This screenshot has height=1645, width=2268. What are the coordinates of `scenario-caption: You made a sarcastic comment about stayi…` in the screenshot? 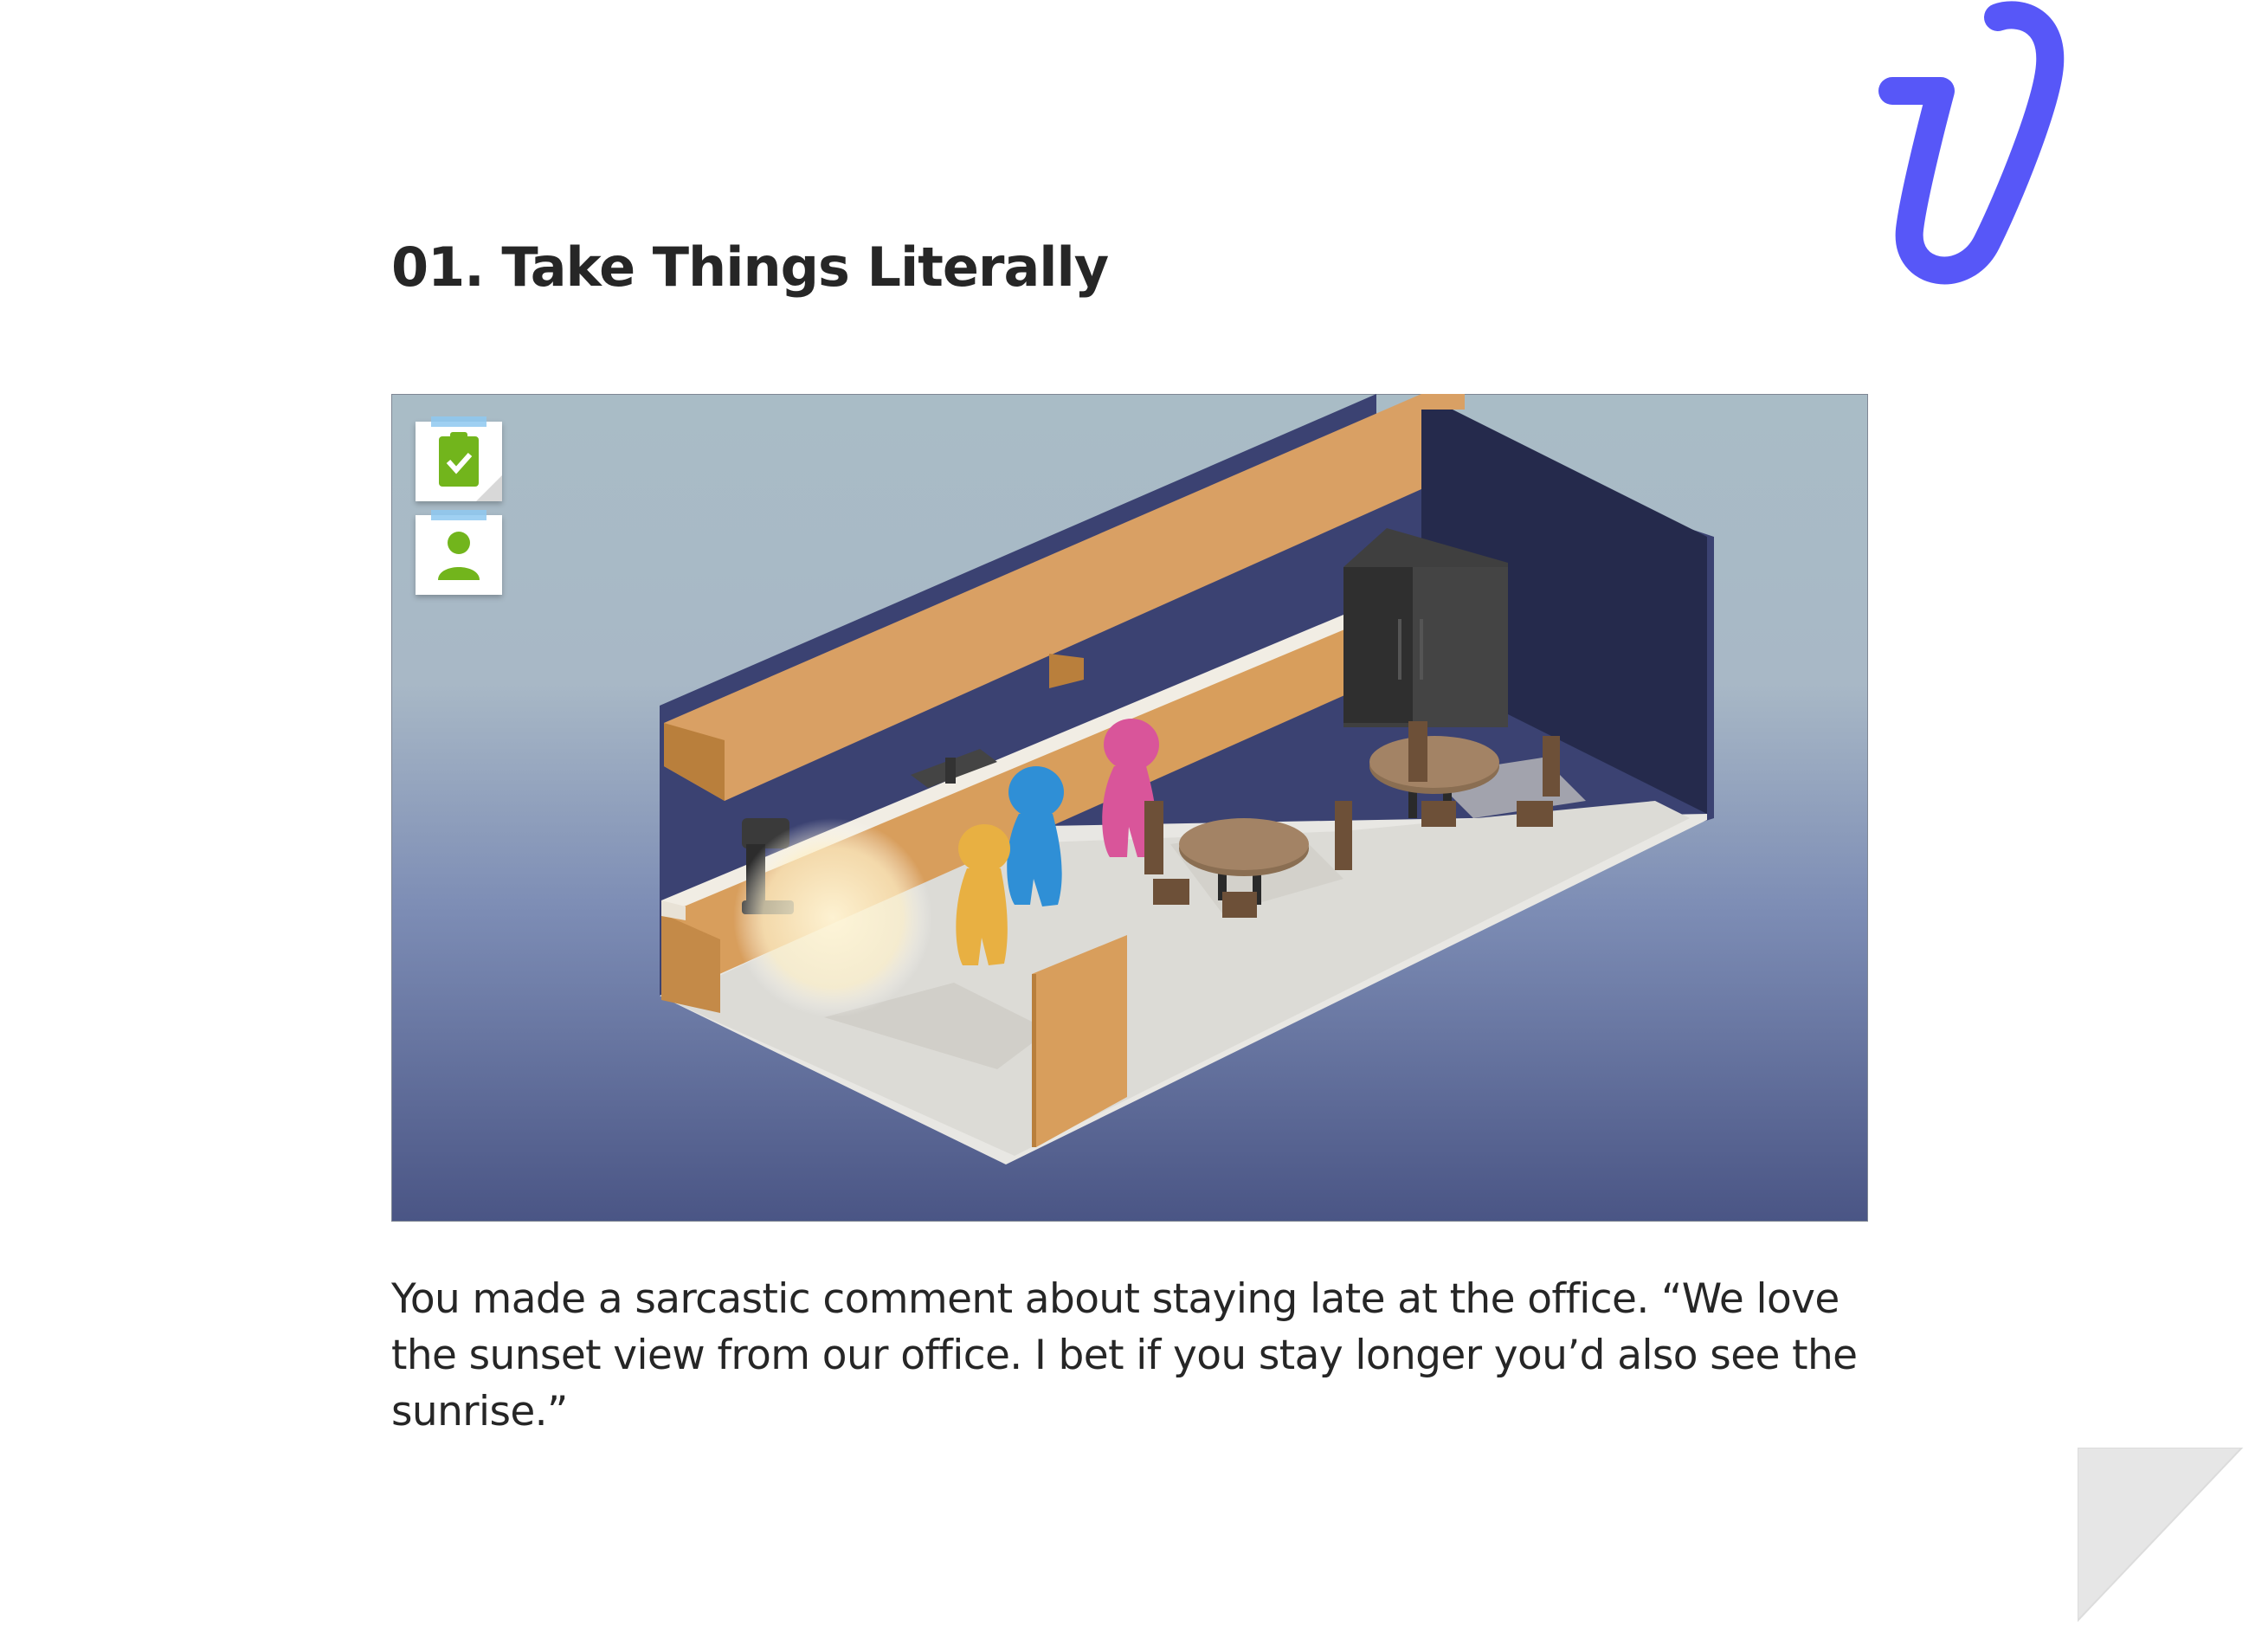 It's located at (1124, 1355).